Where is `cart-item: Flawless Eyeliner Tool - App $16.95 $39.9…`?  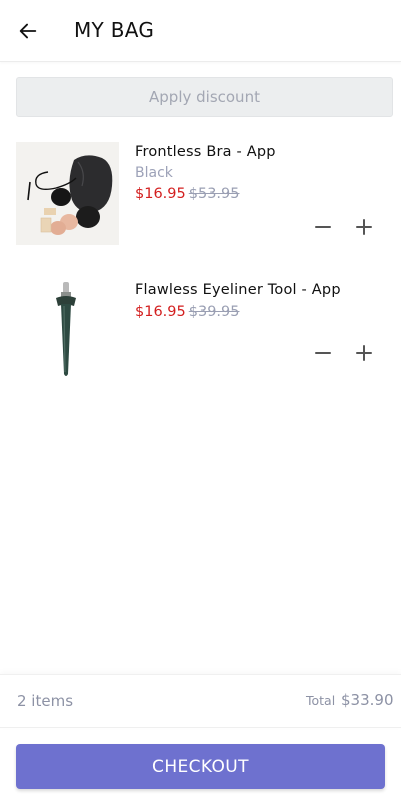 cart-item: Flawless Eyeliner Tool - App $16.95 $39.9… is located at coordinates (200, 335).